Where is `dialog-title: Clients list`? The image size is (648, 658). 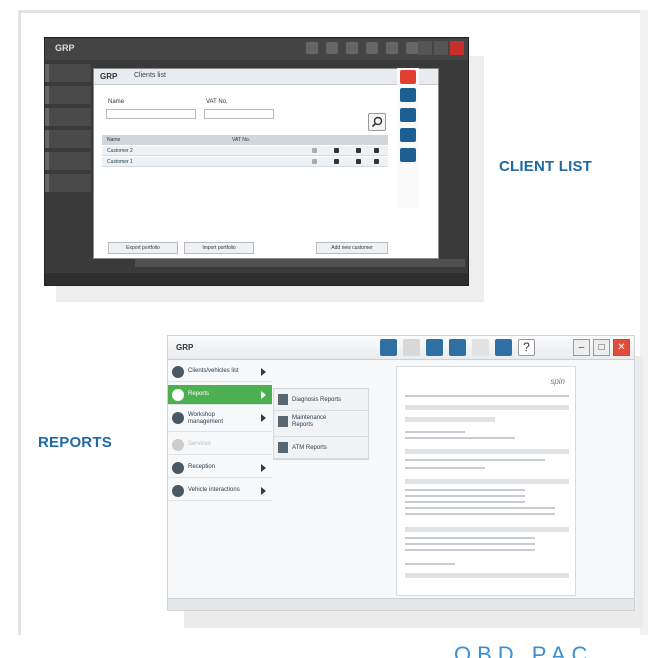
dialog-title: Clients list is located at coordinates (150, 75).